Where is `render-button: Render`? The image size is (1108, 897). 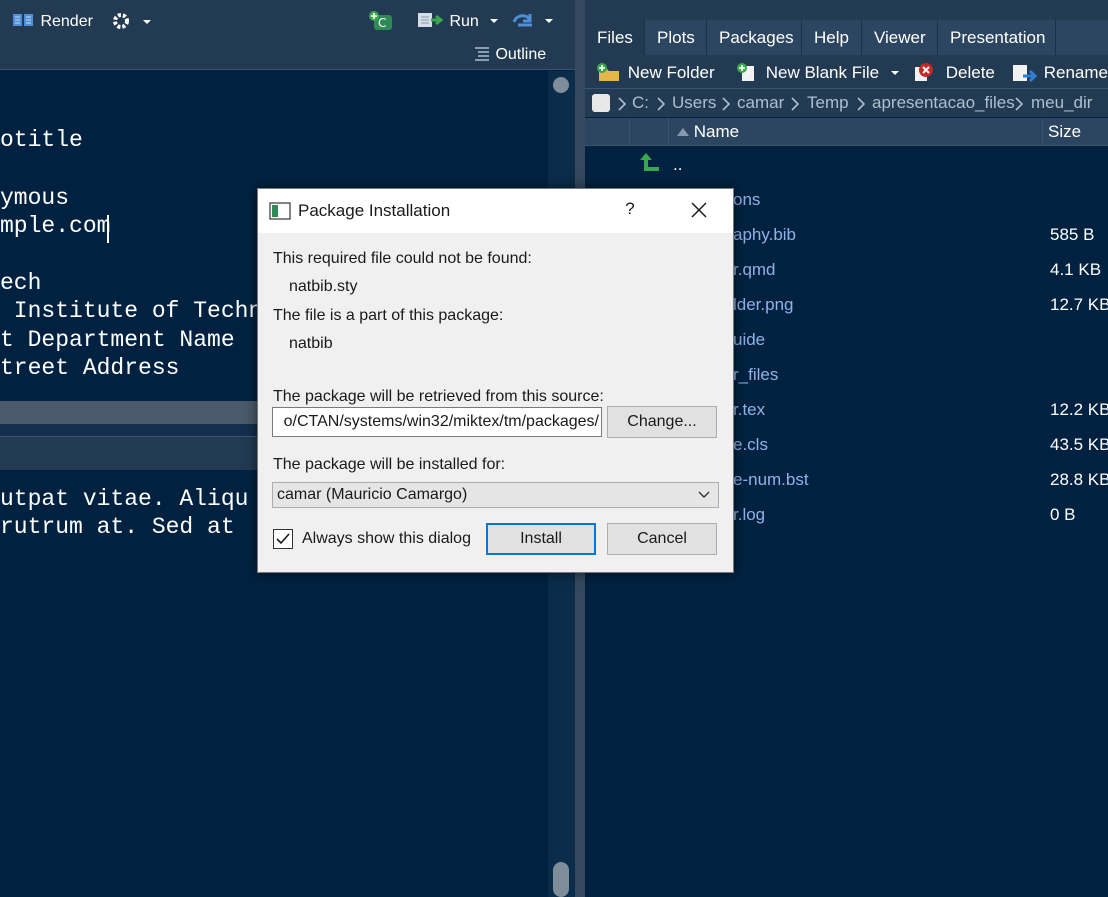
render-button: Render is located at coordinates (52, 22).